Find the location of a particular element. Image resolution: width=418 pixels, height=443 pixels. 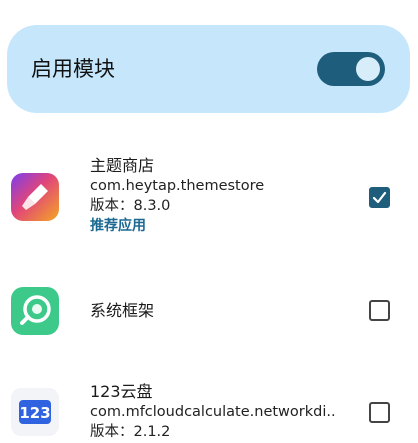

switch-knob is located at coordinates (368, 69).